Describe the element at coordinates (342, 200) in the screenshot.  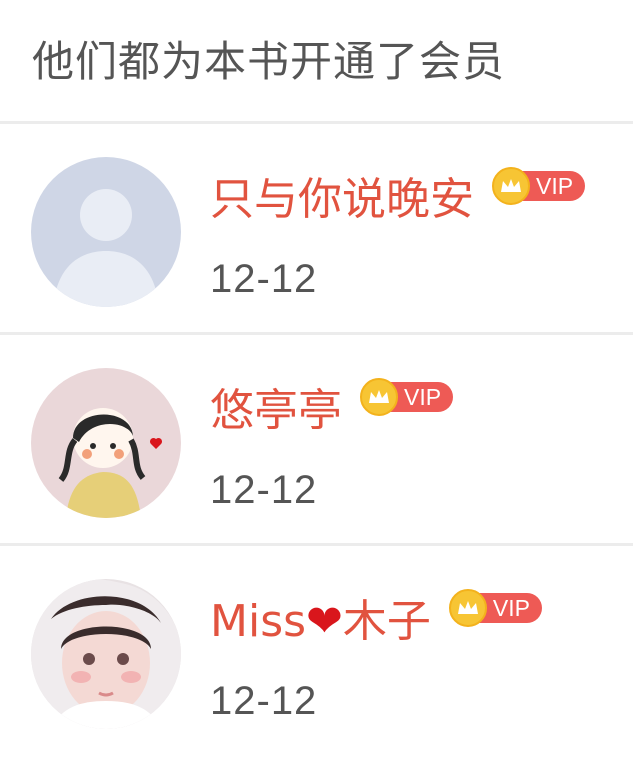
I see `member-name: 只与你说晚安` at that location.